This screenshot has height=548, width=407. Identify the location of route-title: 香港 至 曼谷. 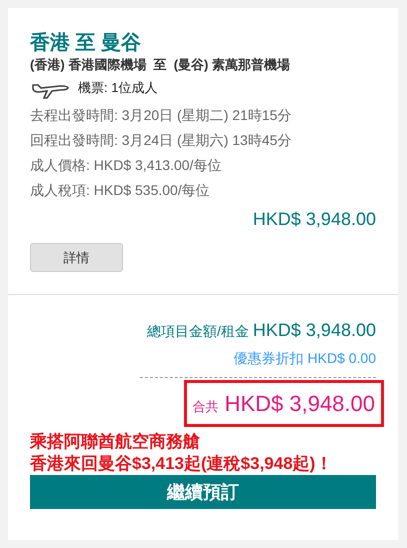
(86, 43).